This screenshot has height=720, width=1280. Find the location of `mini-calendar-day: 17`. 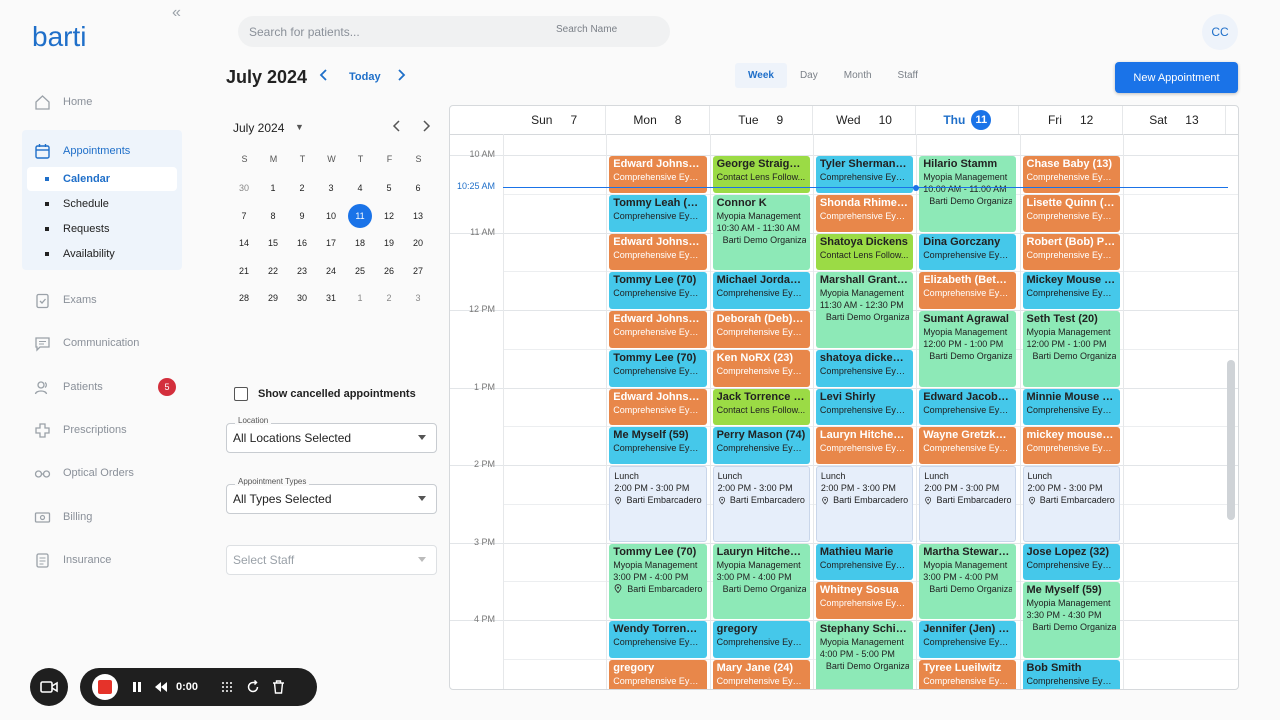

mini-calendar-day: 17 is located at coordinates (331, 243).